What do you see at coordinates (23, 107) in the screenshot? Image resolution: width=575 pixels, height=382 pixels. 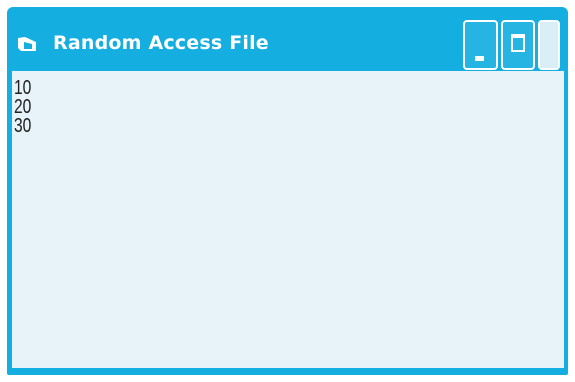 I see `output-line: 20` at bounding box center [23, 107].